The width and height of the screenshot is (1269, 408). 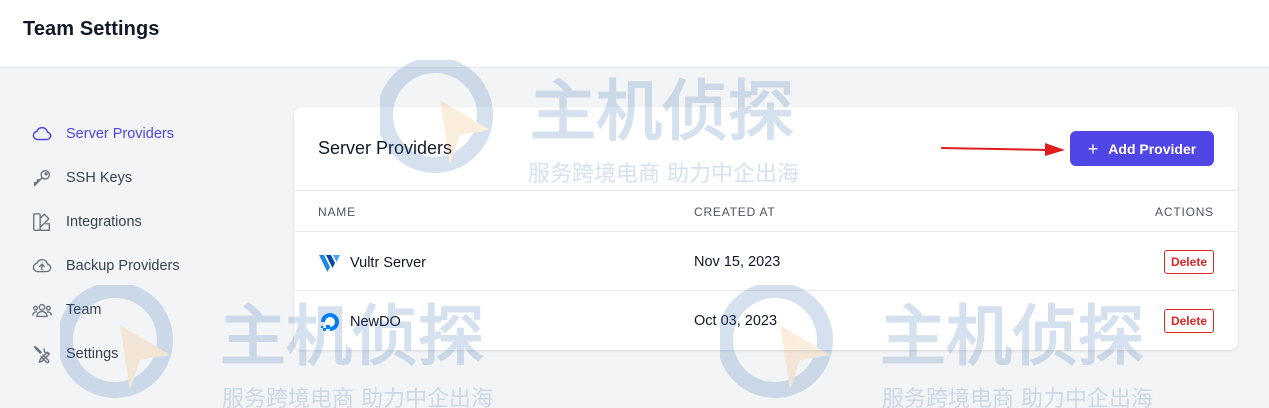 I want to click on cloud-icon, so click(x=42, y=134).